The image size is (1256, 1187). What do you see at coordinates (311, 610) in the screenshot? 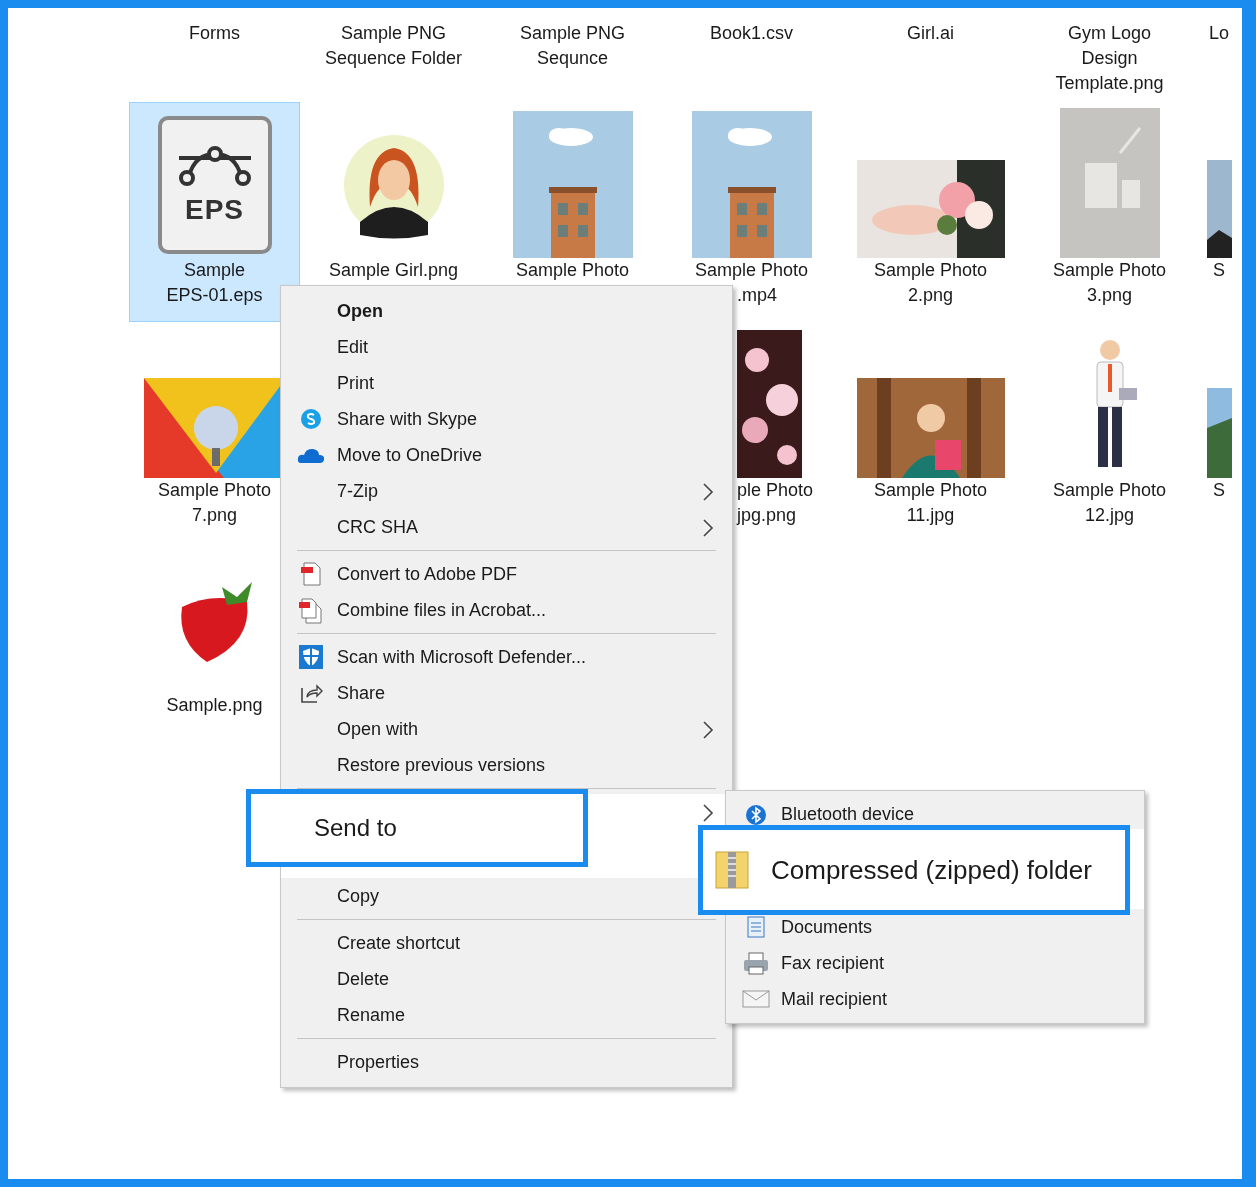
I see `pdf-documents-icon` at bounding box center [311, 610].